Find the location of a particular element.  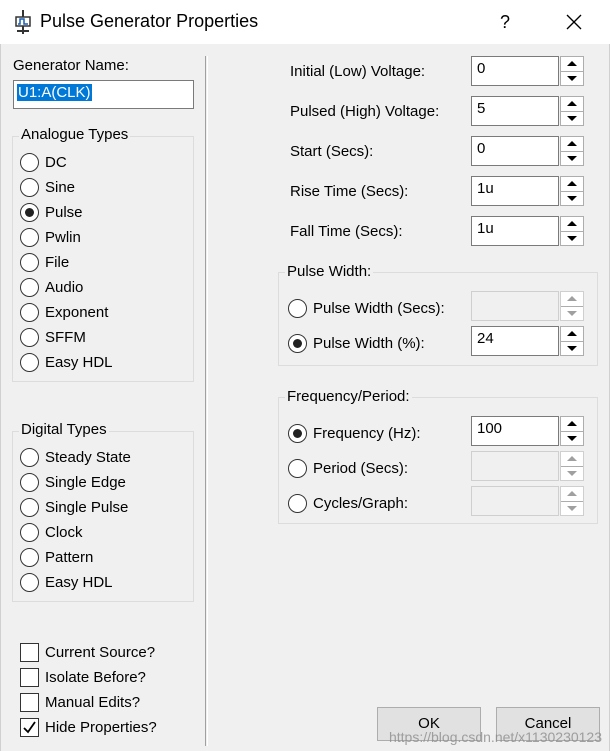

radio-digital-easy-hdl: Easy HDL is located at coordinates (75, 582).